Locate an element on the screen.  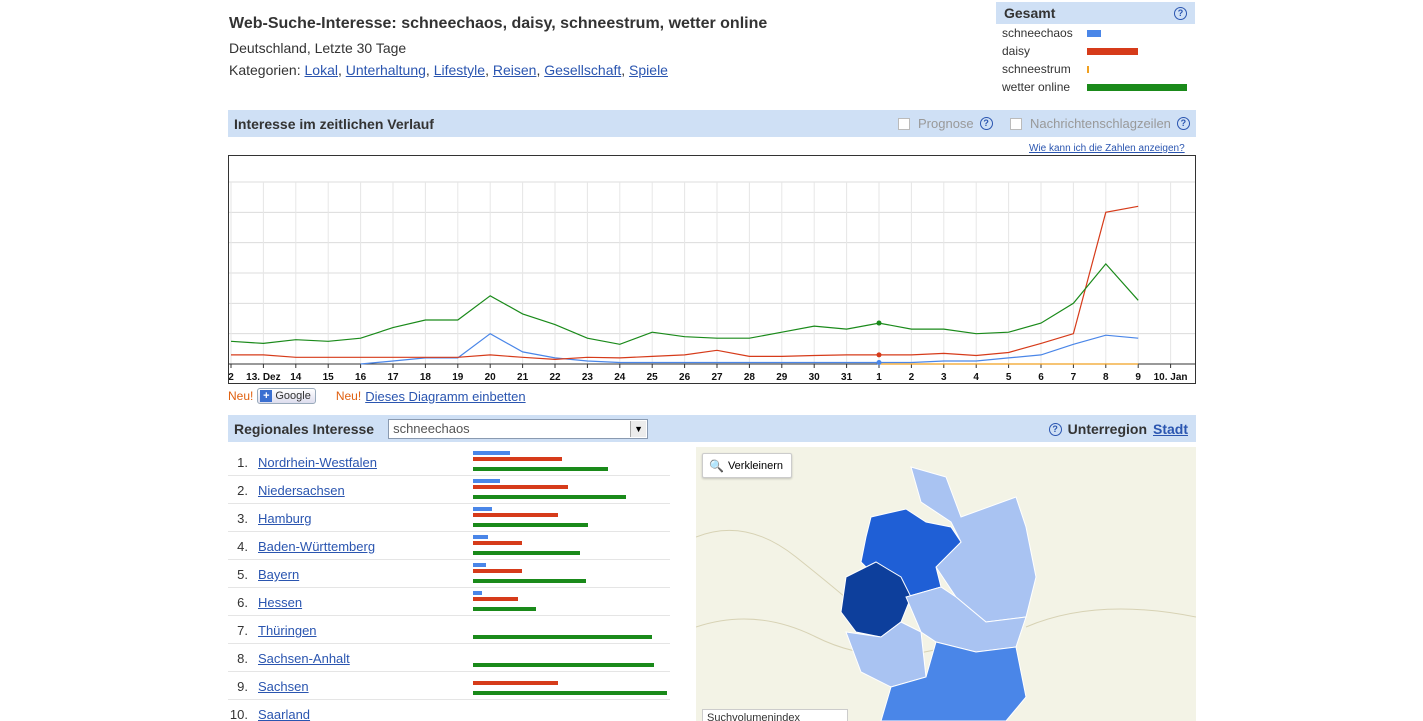
x-tick-label: 31 is located at coordinates (847, 377).